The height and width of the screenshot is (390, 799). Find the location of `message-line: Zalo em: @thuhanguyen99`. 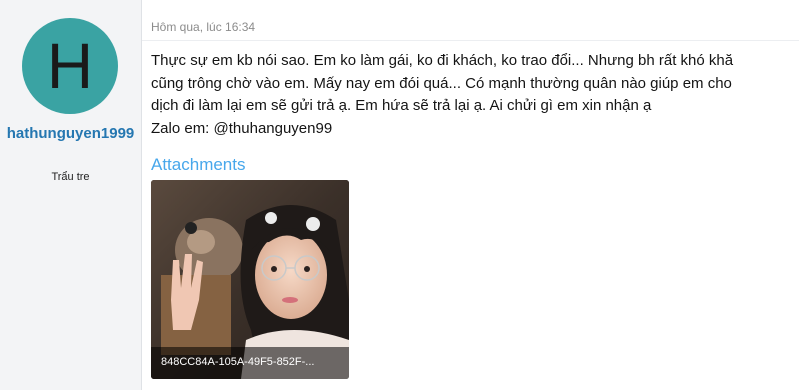

message-line: Zalo em: @thuhanguyen99 is located at coordinates (242, 128).